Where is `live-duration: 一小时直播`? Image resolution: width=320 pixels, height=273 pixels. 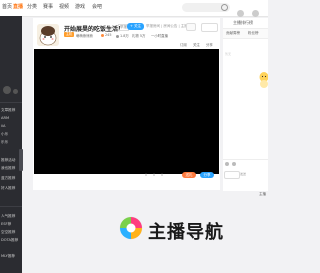 live-duration: 一小时直播 is located at coordinates (159, 36).